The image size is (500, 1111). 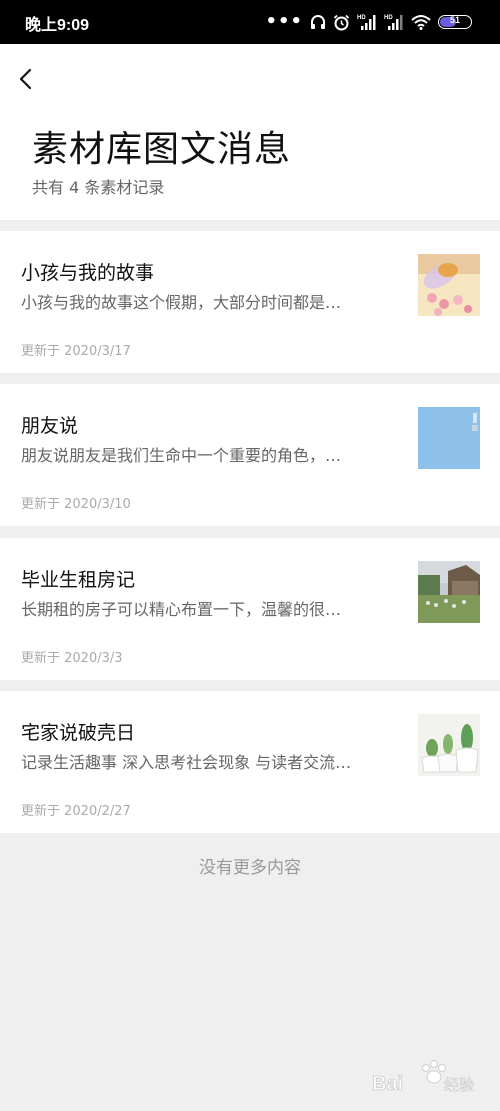 What do you see at coordinates (162, 149) in the screenshot?
I see `page-title: 素材库图文消息` at bounding box center [162, 149].